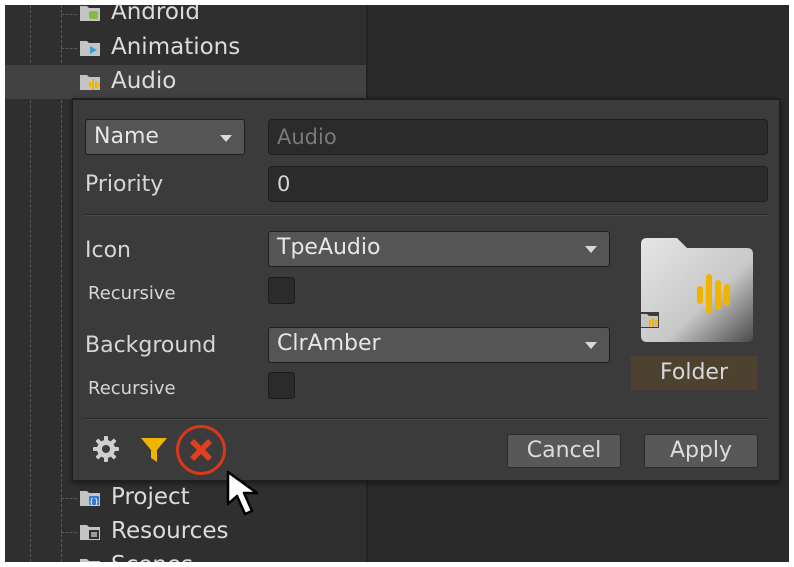 The width and height of the screenshot is (794, 567). Describe the element at coordinates (694, 373) in the screenshot. I see `folder-preview-label: Folder` at that location.